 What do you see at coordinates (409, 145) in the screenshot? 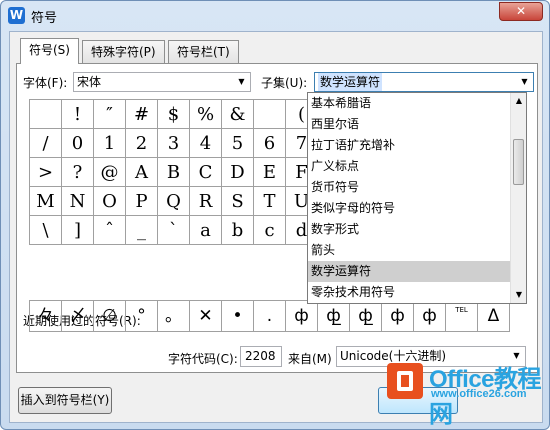
I see `subset-option: 拉丁语扩充增补` at bounding box center [409, 145].